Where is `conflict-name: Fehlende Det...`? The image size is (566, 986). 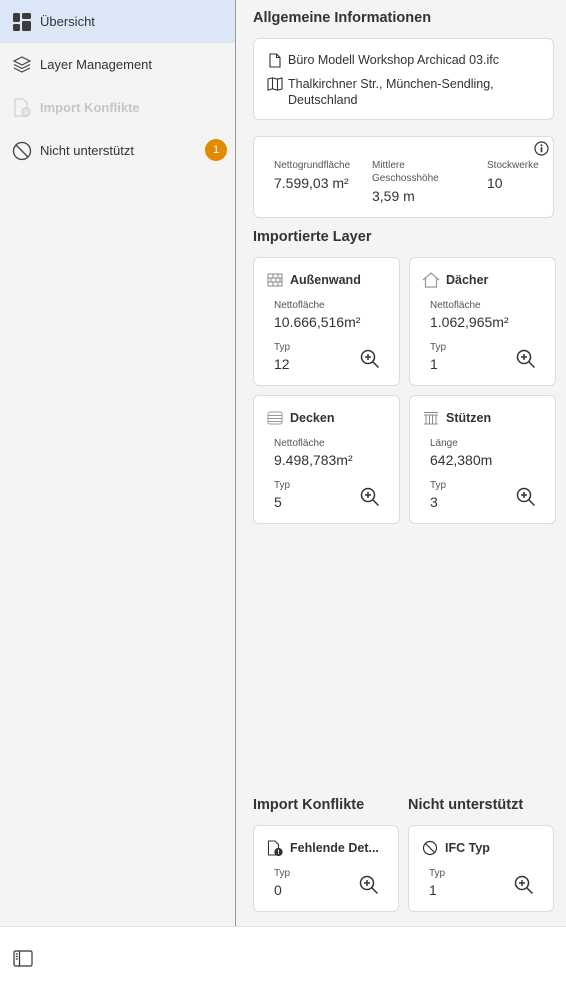
conflict-name: Fehlende Det... is located at coordinates (334, 848).